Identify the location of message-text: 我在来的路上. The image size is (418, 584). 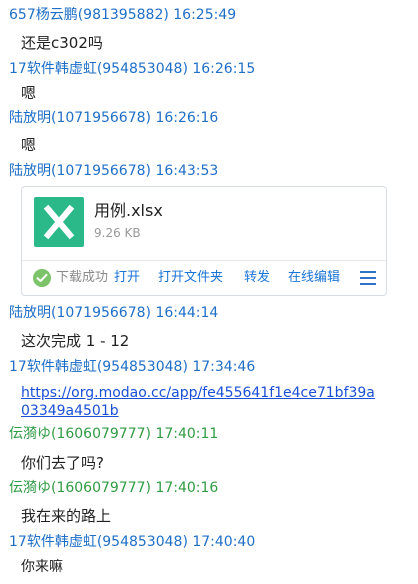
(66, 516).